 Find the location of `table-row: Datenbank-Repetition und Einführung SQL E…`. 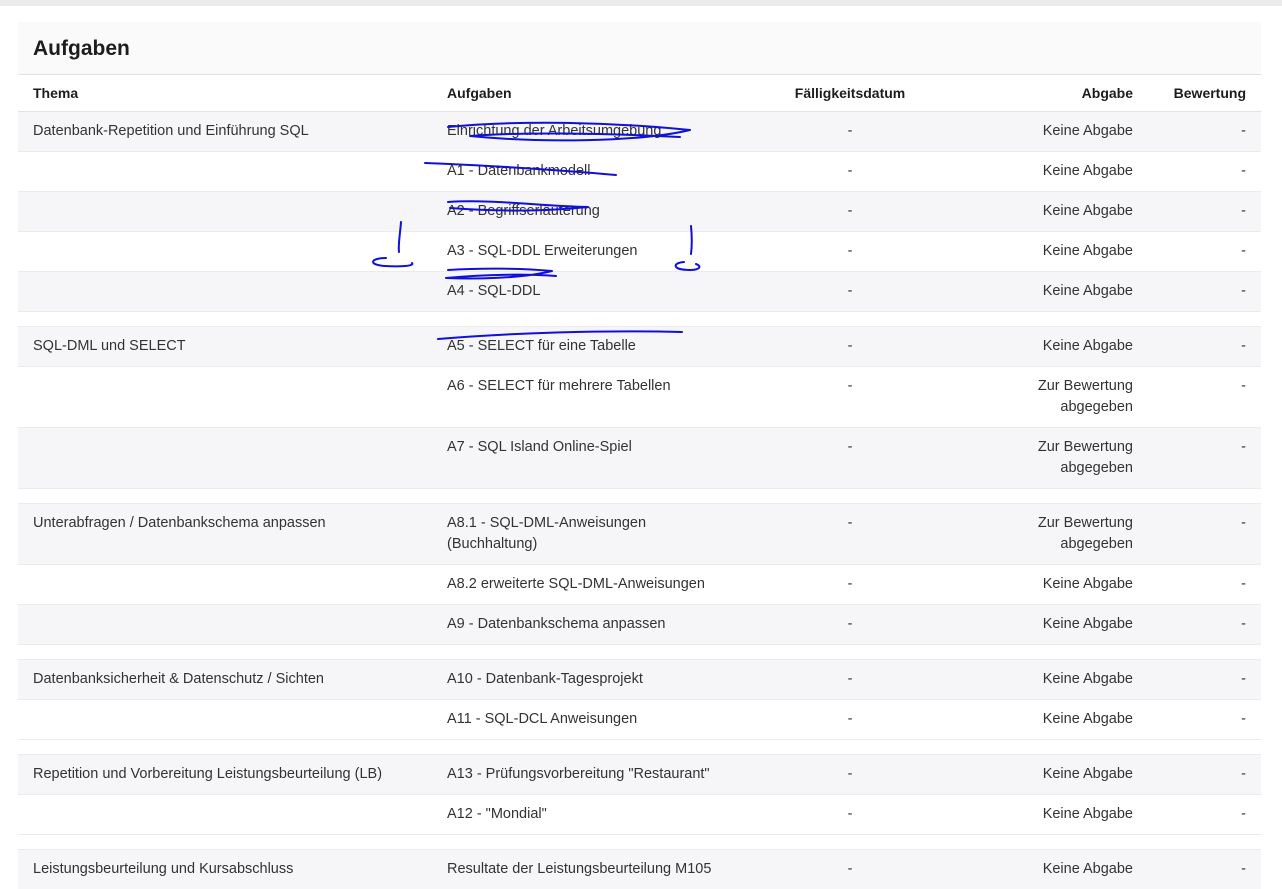

table-row: Datenbank-Repetition und Einführung SQL E… is located at coordinates (639, 130).